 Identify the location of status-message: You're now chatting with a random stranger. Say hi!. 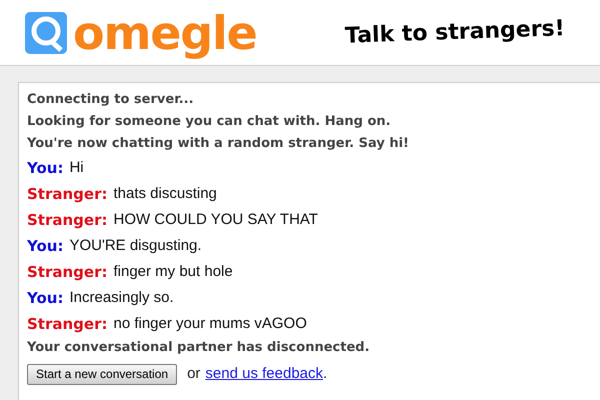
(218, 144).